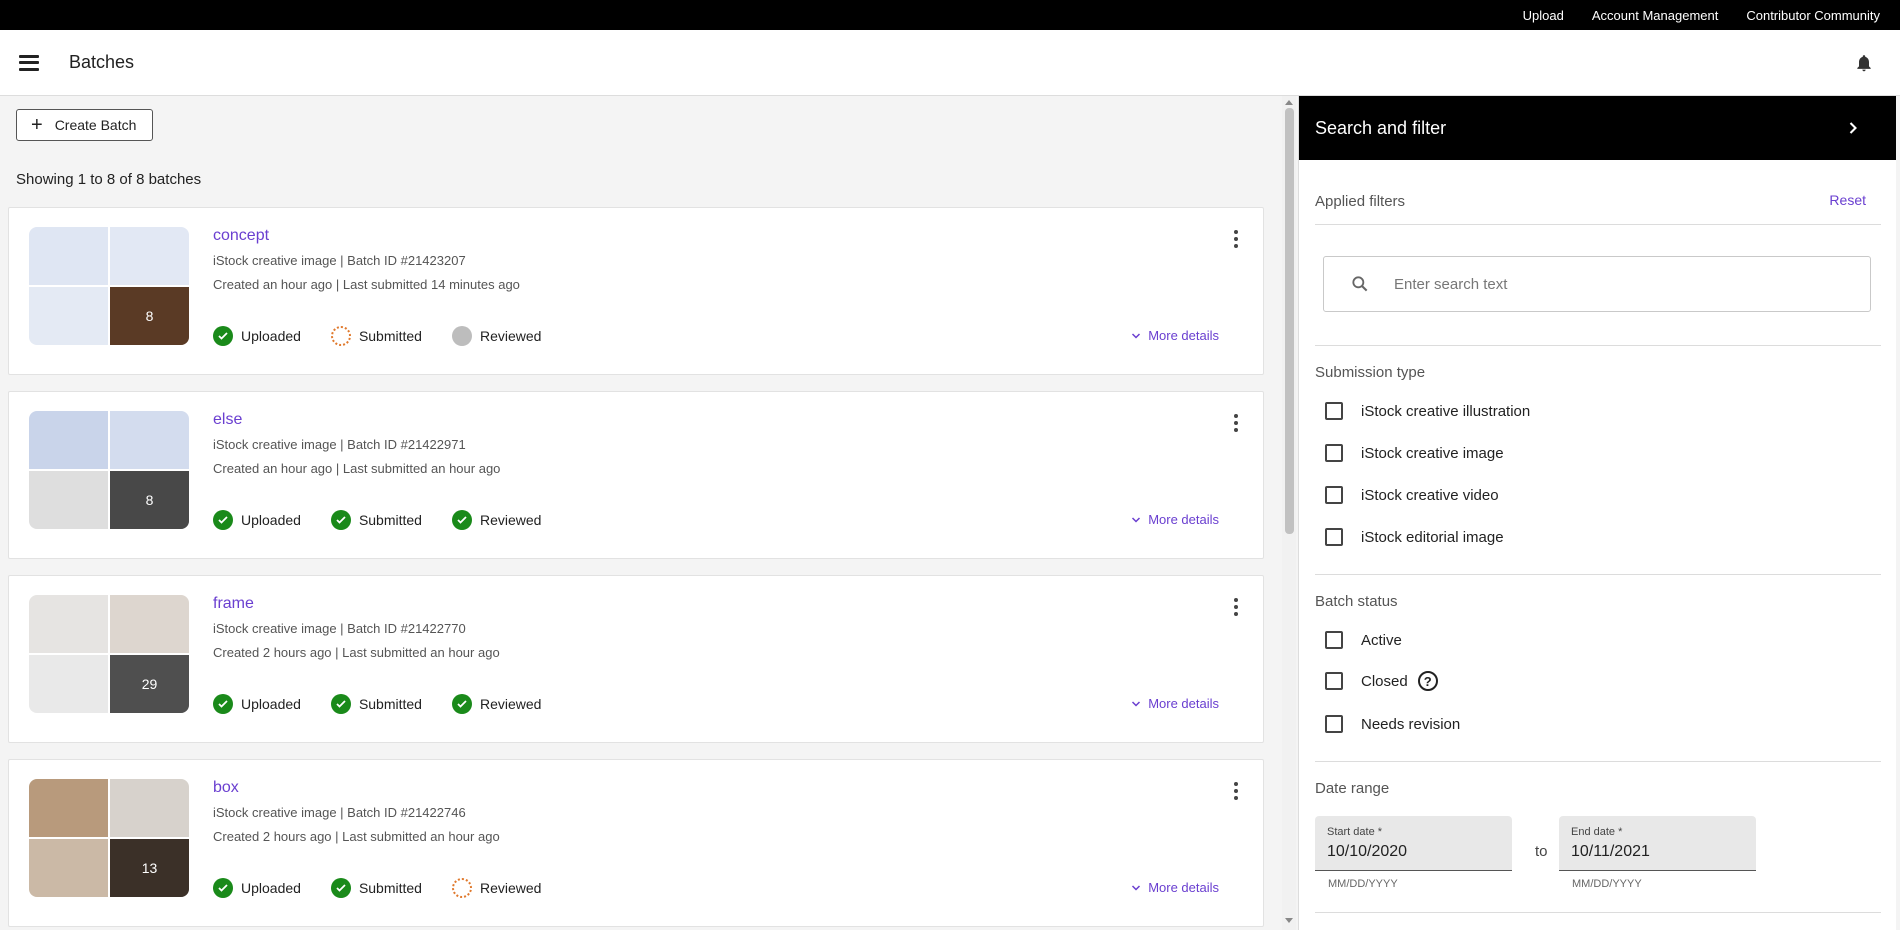  I want to click on reviewed-status-icon, so click(461, 336).